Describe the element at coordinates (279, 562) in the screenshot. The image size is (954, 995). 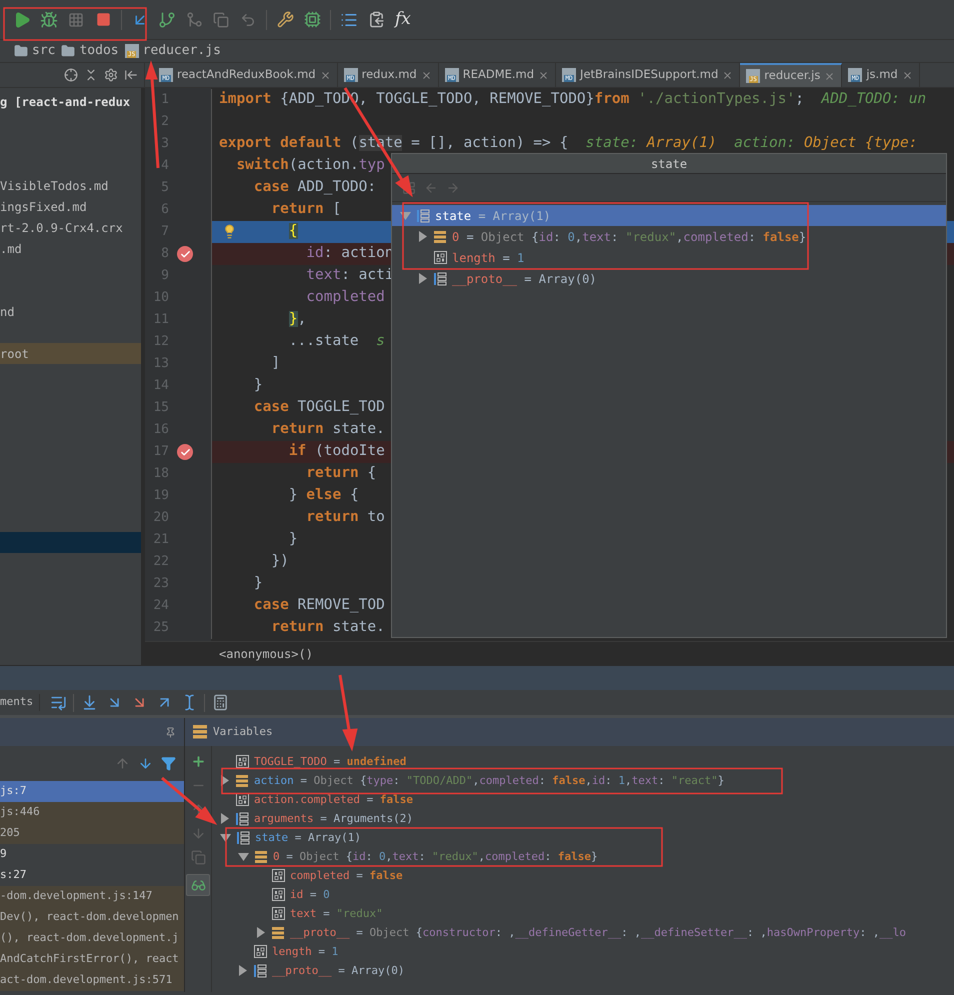
I see `code-line: })` at that location.